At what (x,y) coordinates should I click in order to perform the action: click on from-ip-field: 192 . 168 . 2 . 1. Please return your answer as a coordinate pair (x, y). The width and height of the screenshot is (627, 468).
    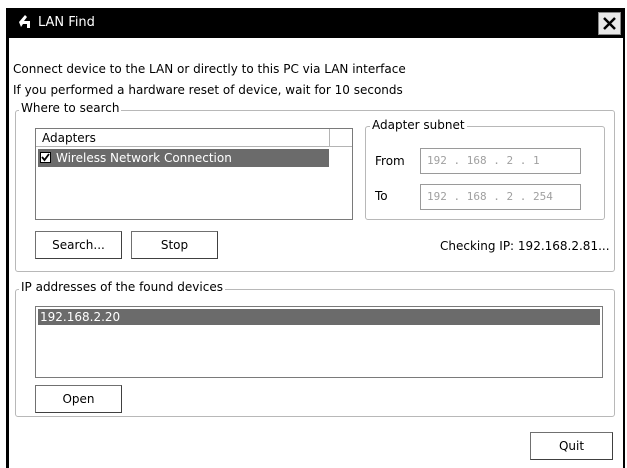
    Looking at the image, I should click on (500, 161).